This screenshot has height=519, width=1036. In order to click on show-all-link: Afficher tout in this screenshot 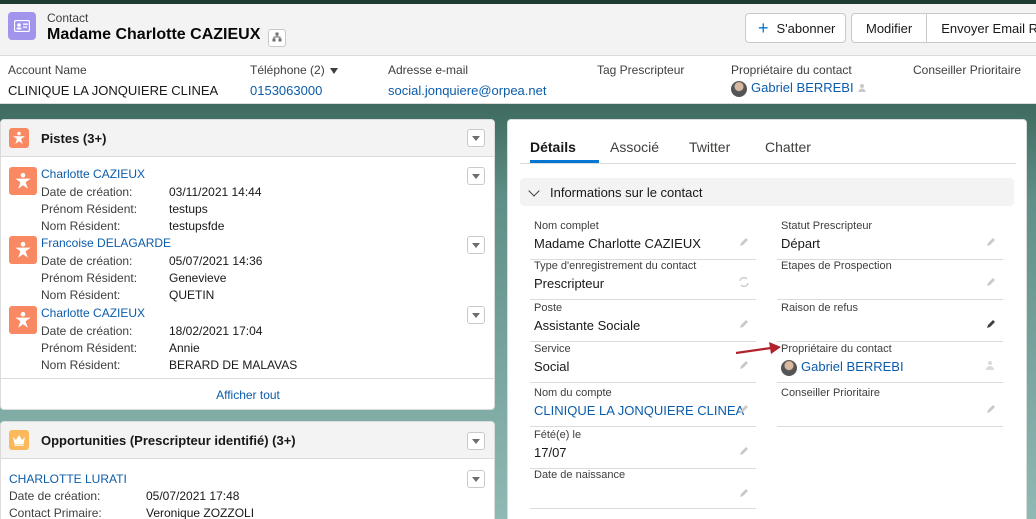, I will do `click(247, 395)`.